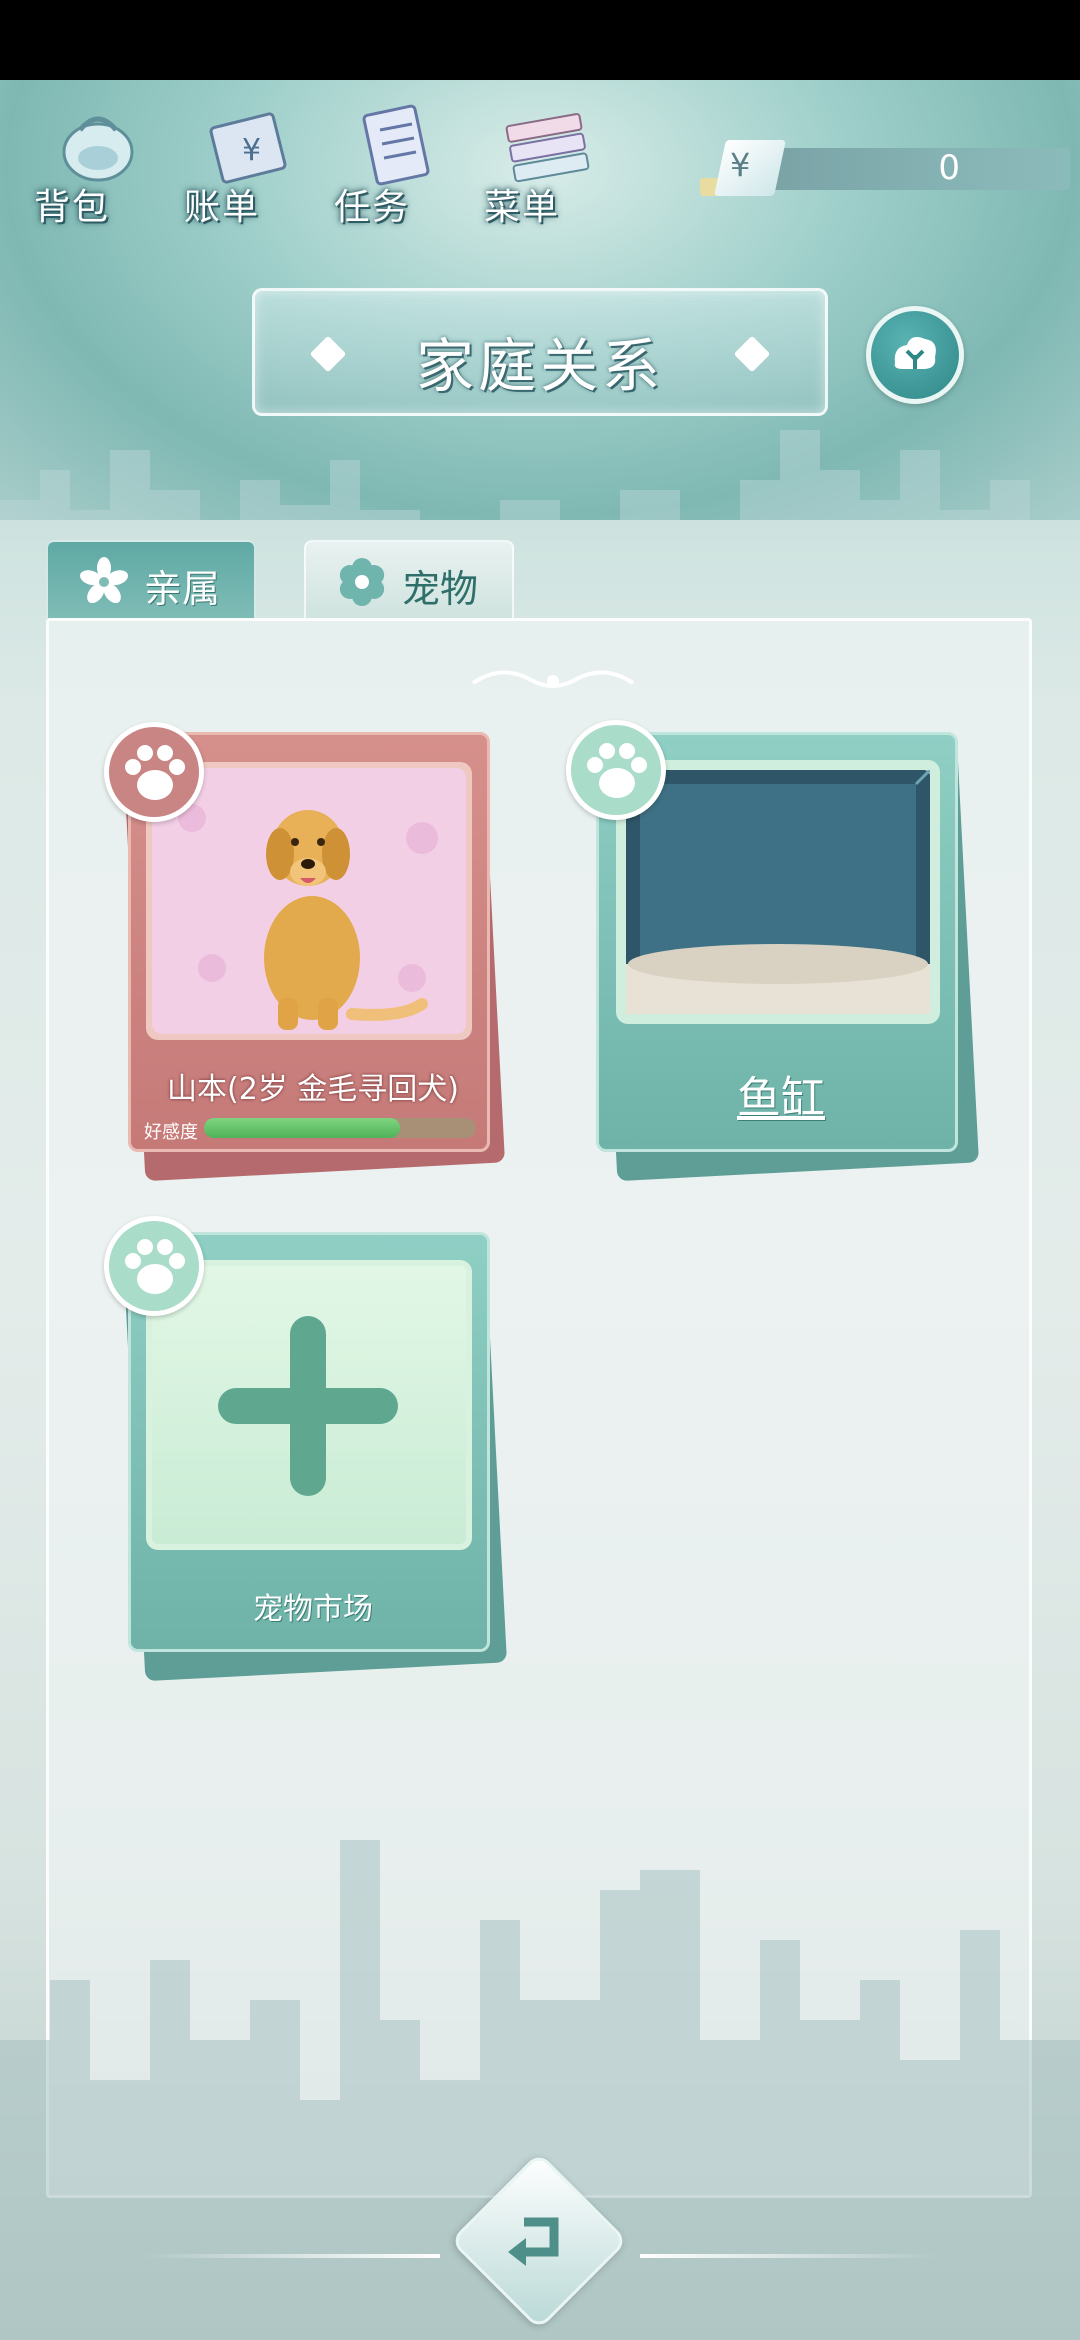  I want to click on sakura-icon, so click(104, 580).